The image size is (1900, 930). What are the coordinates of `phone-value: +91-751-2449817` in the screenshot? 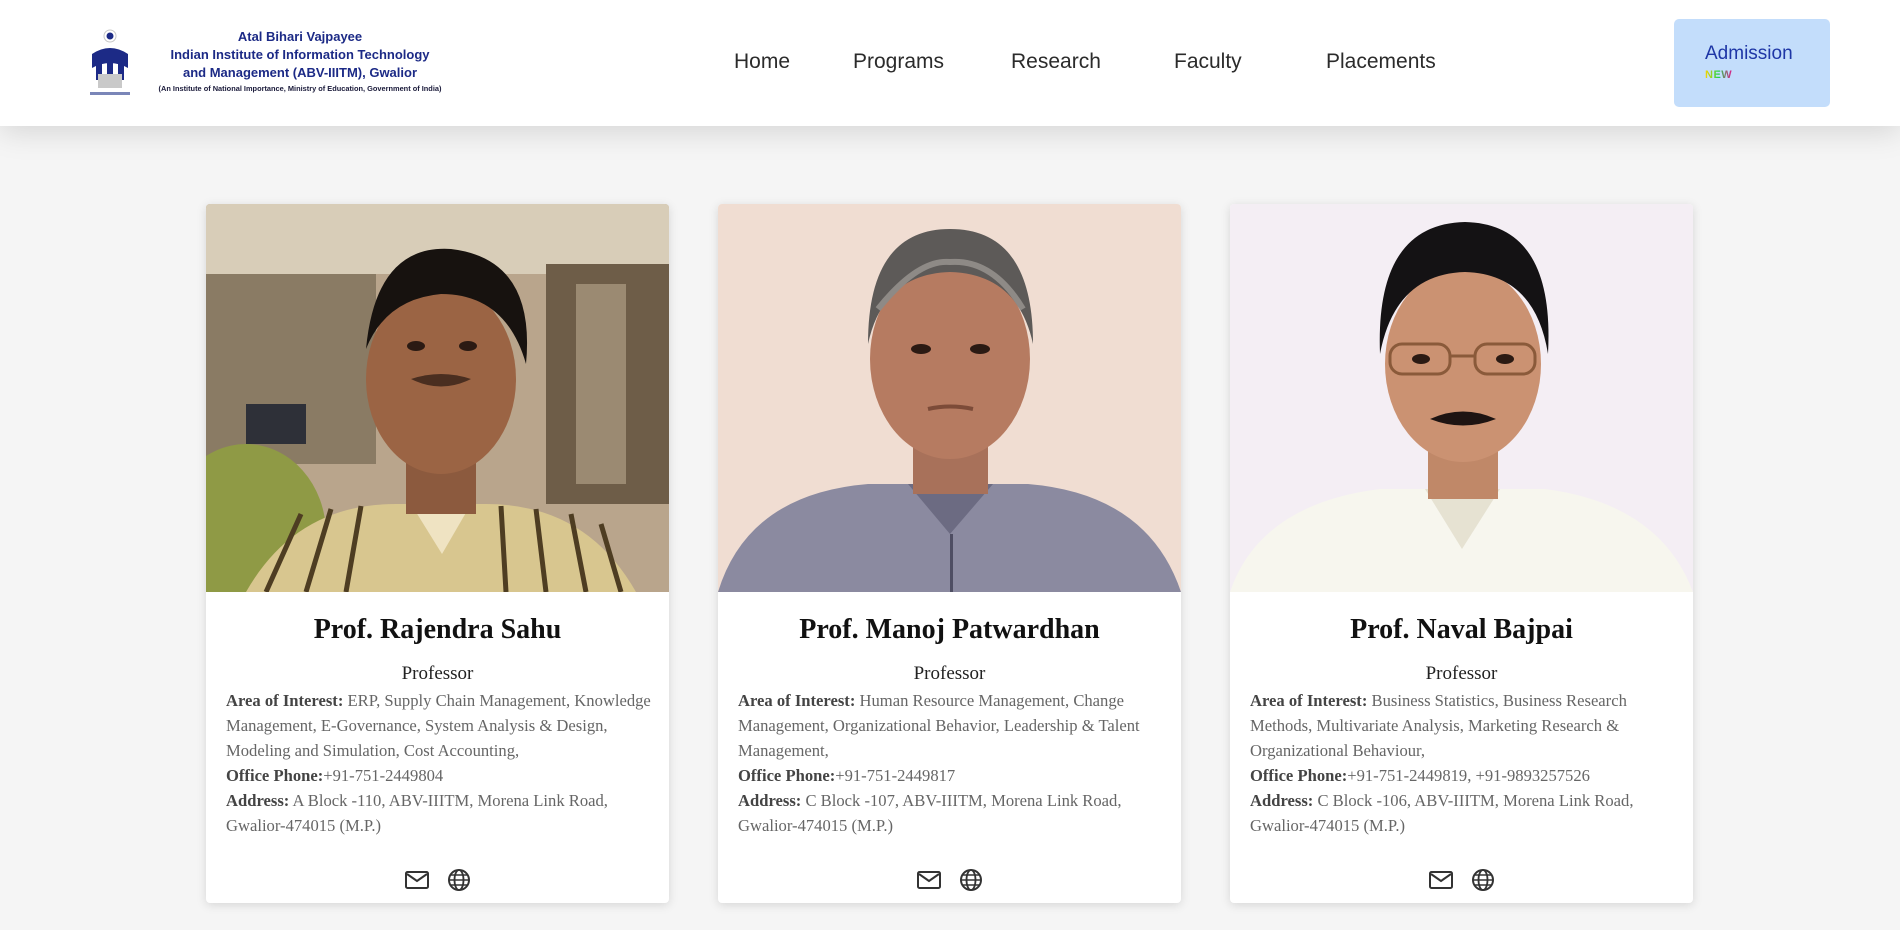 It's located at (895, 775).